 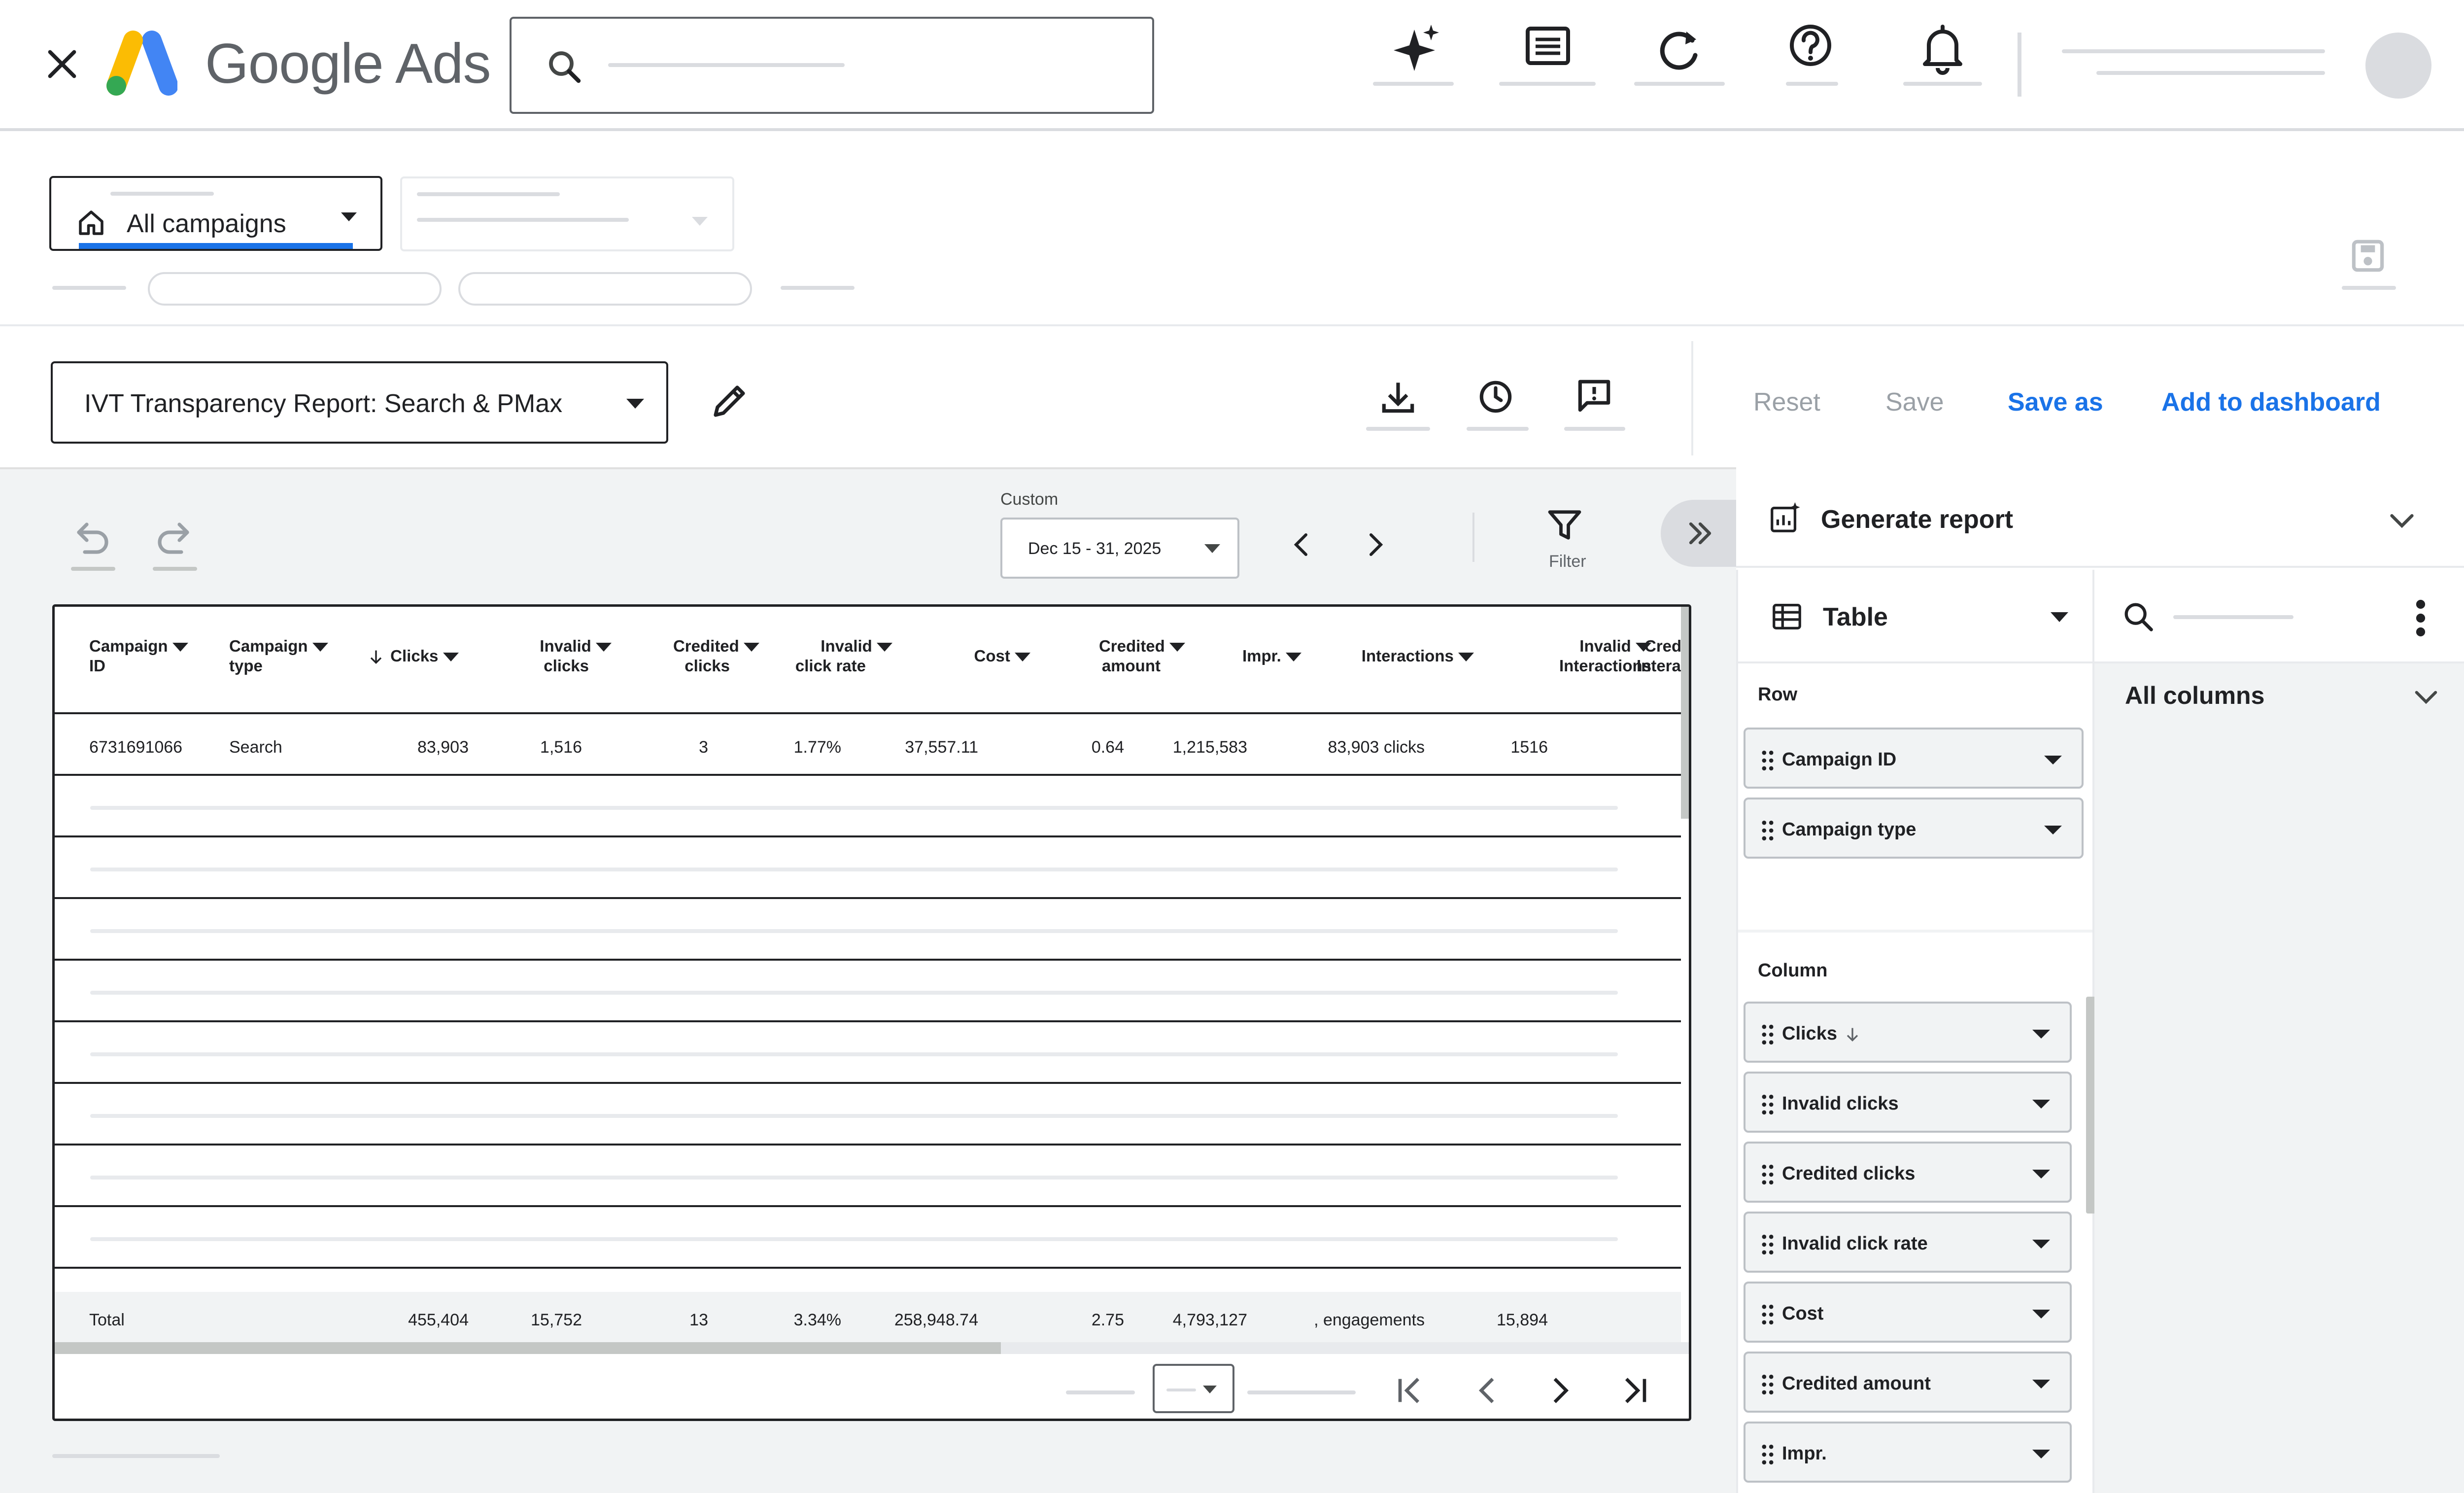 What do you see at coordinates (1685, 713) in the screenshot?
I see `vertical-scrollbar-thumb` at bounding box center [1685, 713].